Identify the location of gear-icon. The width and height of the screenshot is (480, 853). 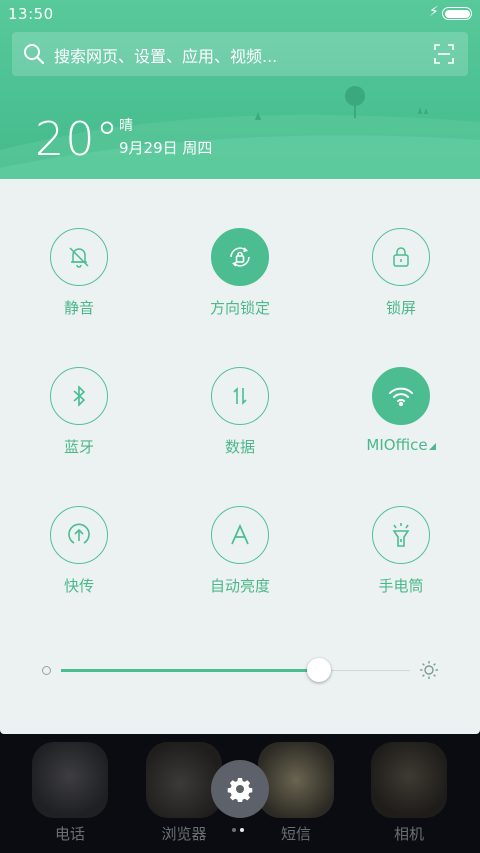
(240, 790).